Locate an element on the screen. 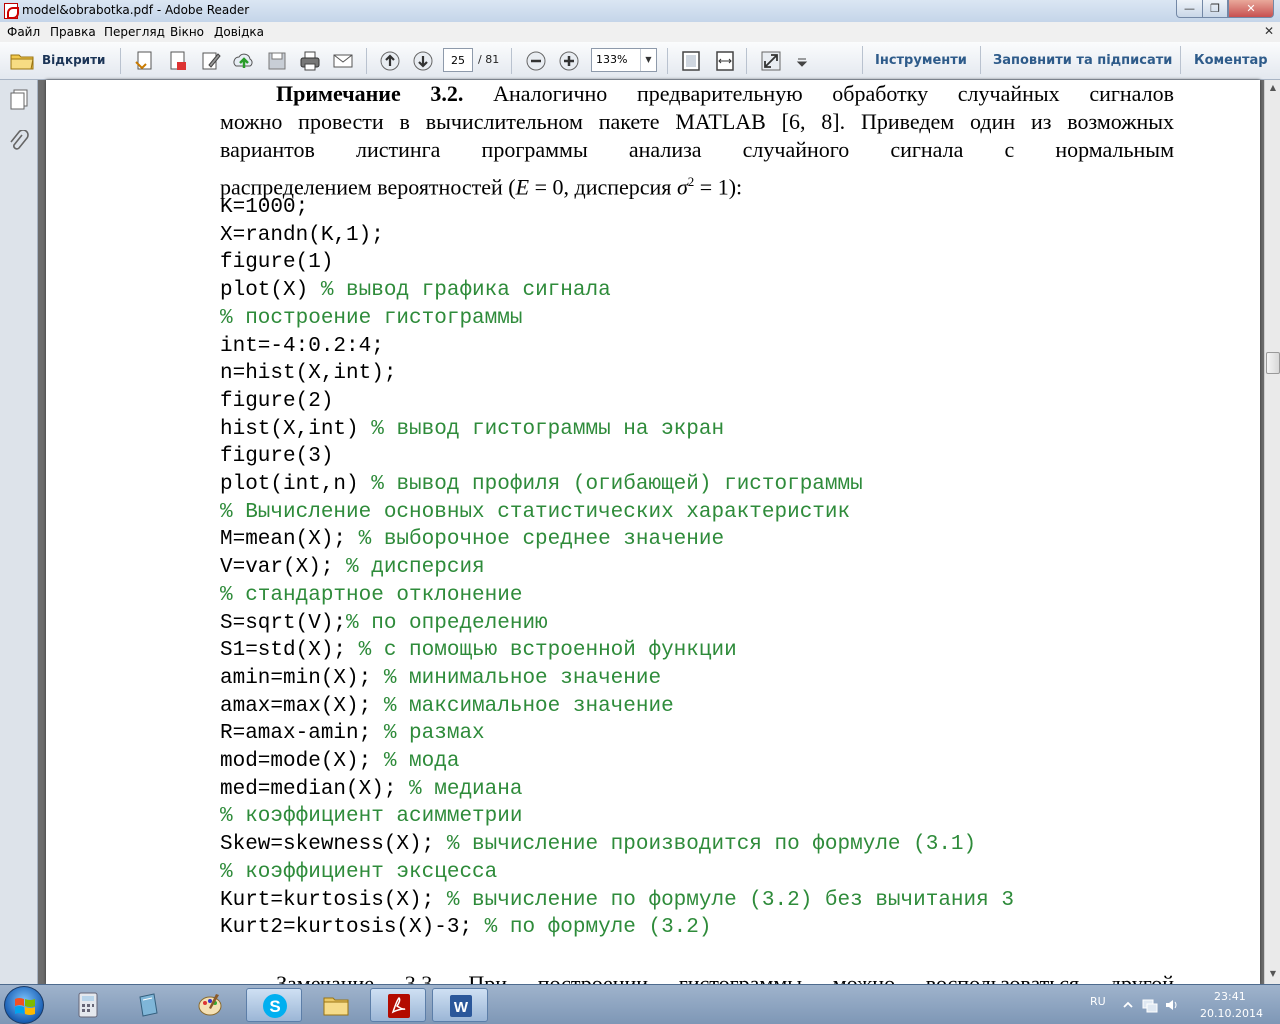 This screenshot has width=1280, height=1024. code-line: mod=mode(X); % мода is located at coordinates (339, 762).